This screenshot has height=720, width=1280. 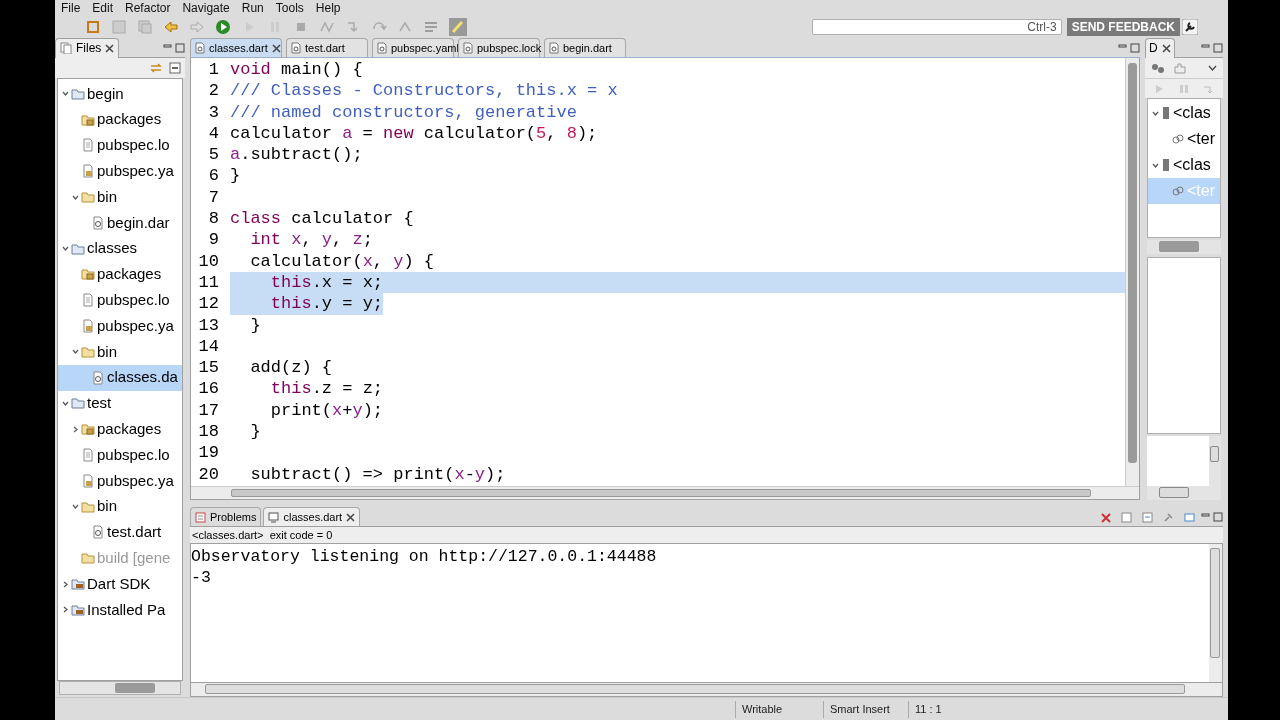 I want to click on step-icon, so click(x=1209, y=88).